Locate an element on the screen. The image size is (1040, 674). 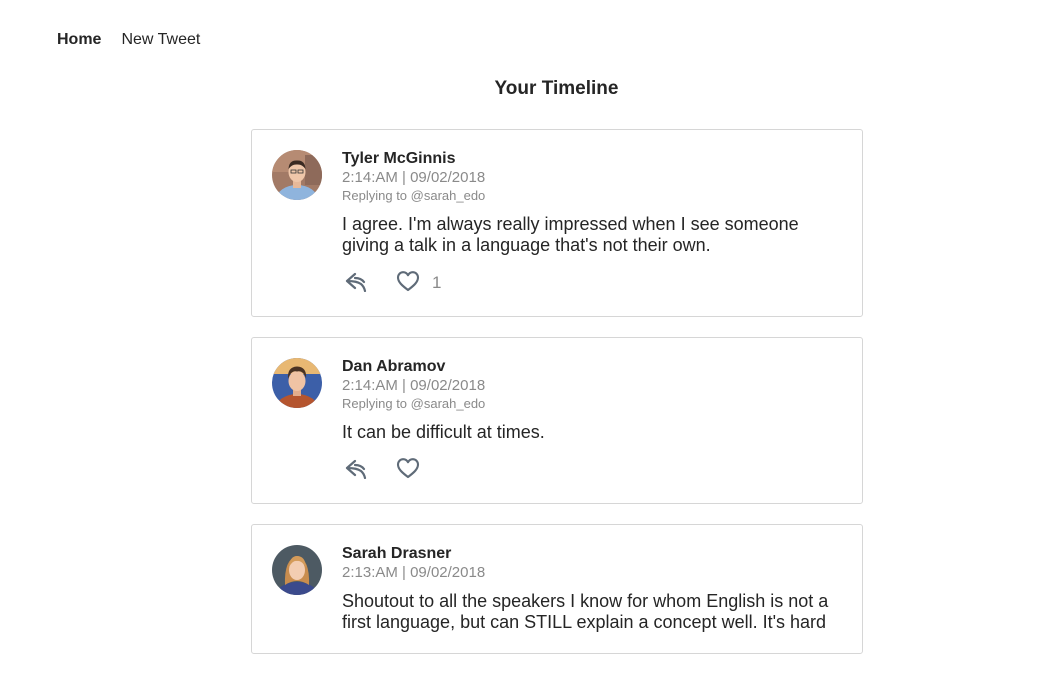
tweet-actions: 1 is located at coordinates (592, 283).